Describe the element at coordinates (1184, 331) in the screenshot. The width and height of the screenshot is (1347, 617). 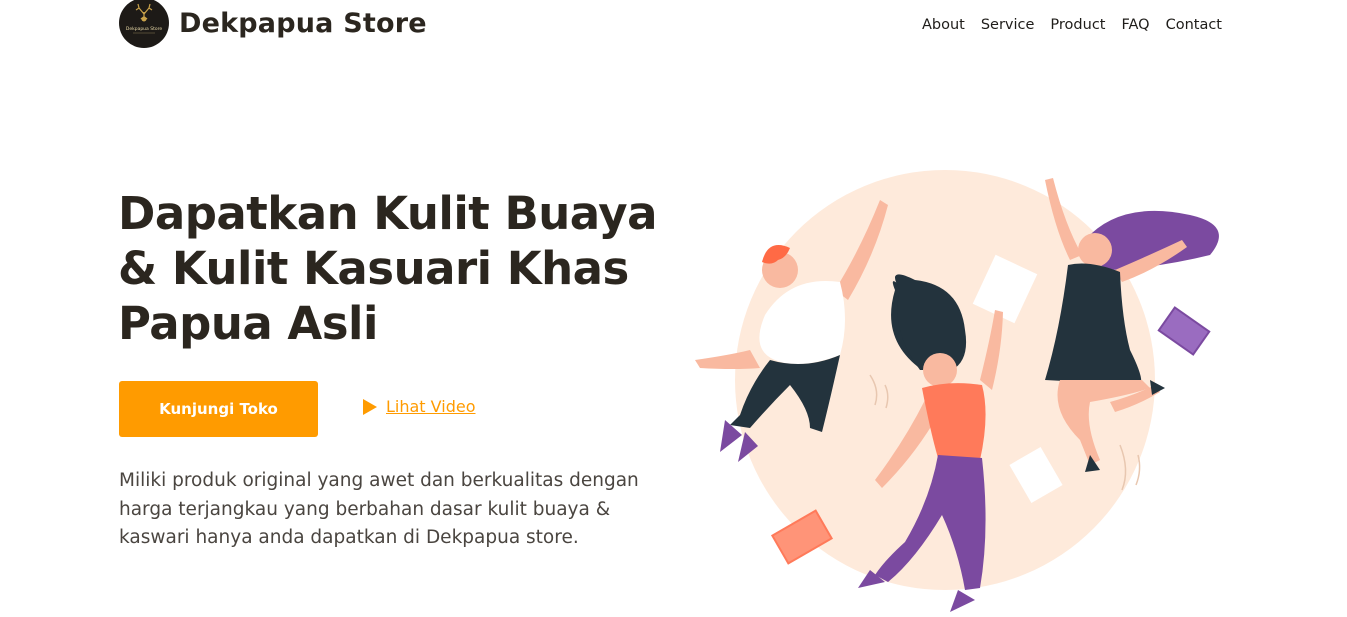
I see `book-purple` at that location.